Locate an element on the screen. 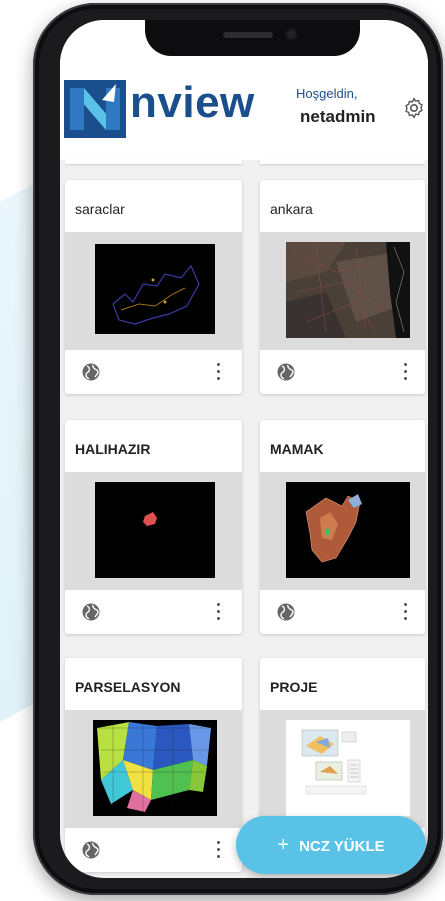 The image size is (445, 901). upload-ncz-button: + NCZ YÜKLE is located at coordinates (331, 845).